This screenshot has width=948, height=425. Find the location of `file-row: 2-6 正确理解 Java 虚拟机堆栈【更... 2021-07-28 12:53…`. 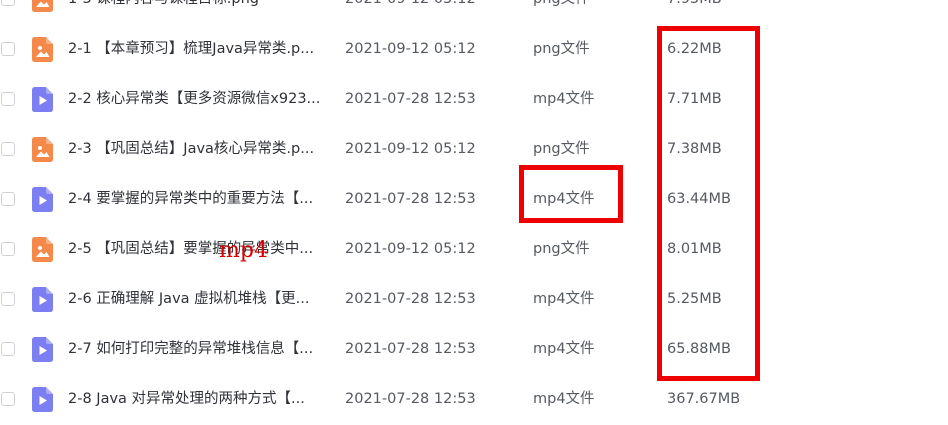

file-row: 2-6 正确理解 Java 虚拟机堆栈【更... 2021-07-28 12:53… is located at coordinates (474, 300).